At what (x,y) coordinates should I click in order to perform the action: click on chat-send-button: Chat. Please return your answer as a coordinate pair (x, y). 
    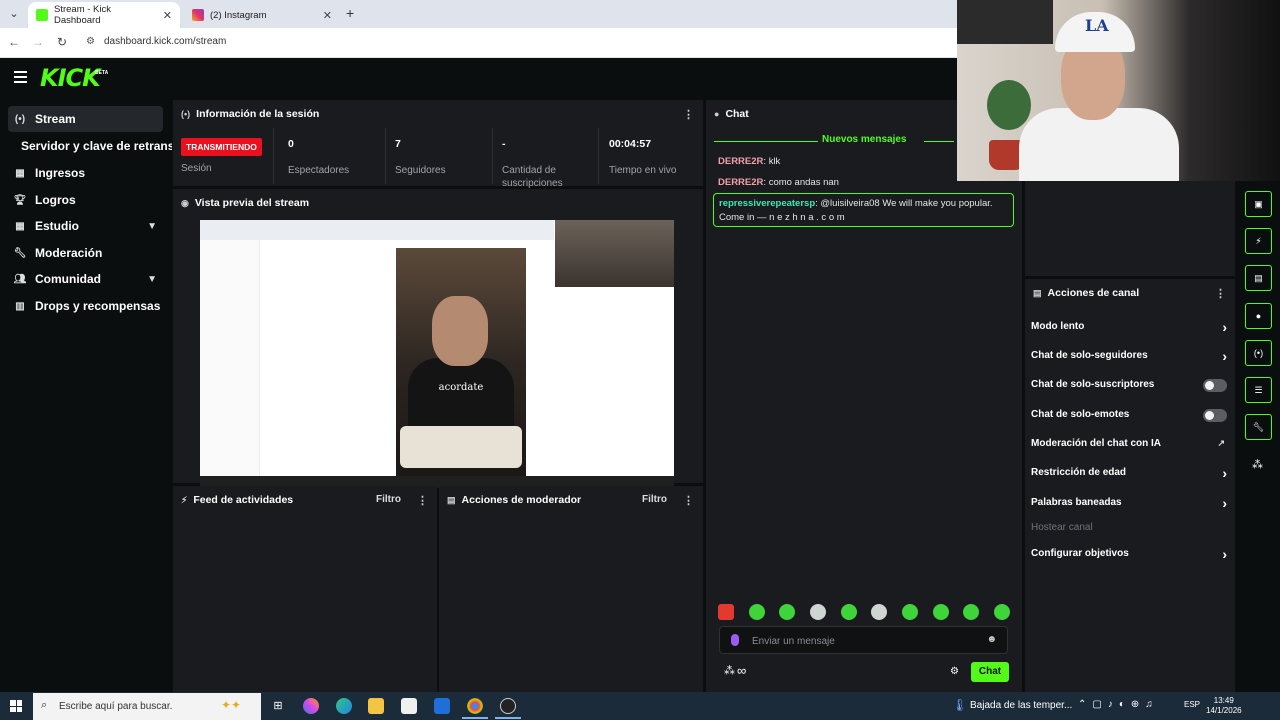
    Looking at the image, I should click on (990, 672).